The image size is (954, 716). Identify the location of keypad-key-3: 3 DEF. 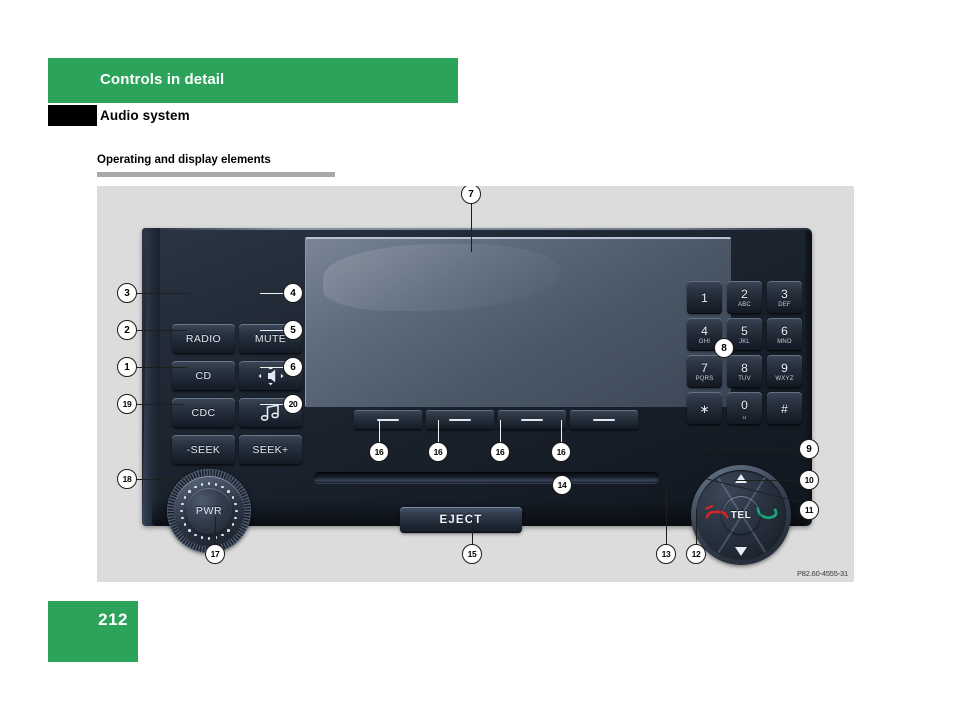
(784, 297).